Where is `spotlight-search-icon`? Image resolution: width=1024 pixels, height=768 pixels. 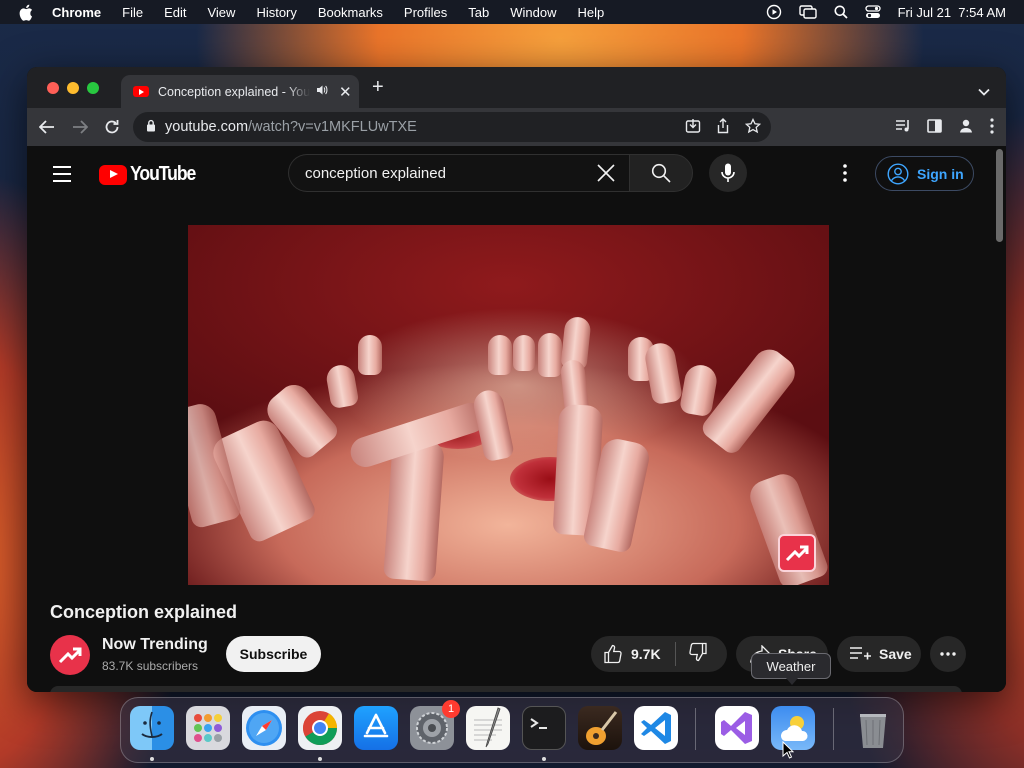 spotlight-search-icon is located at coordinates (841, 12).